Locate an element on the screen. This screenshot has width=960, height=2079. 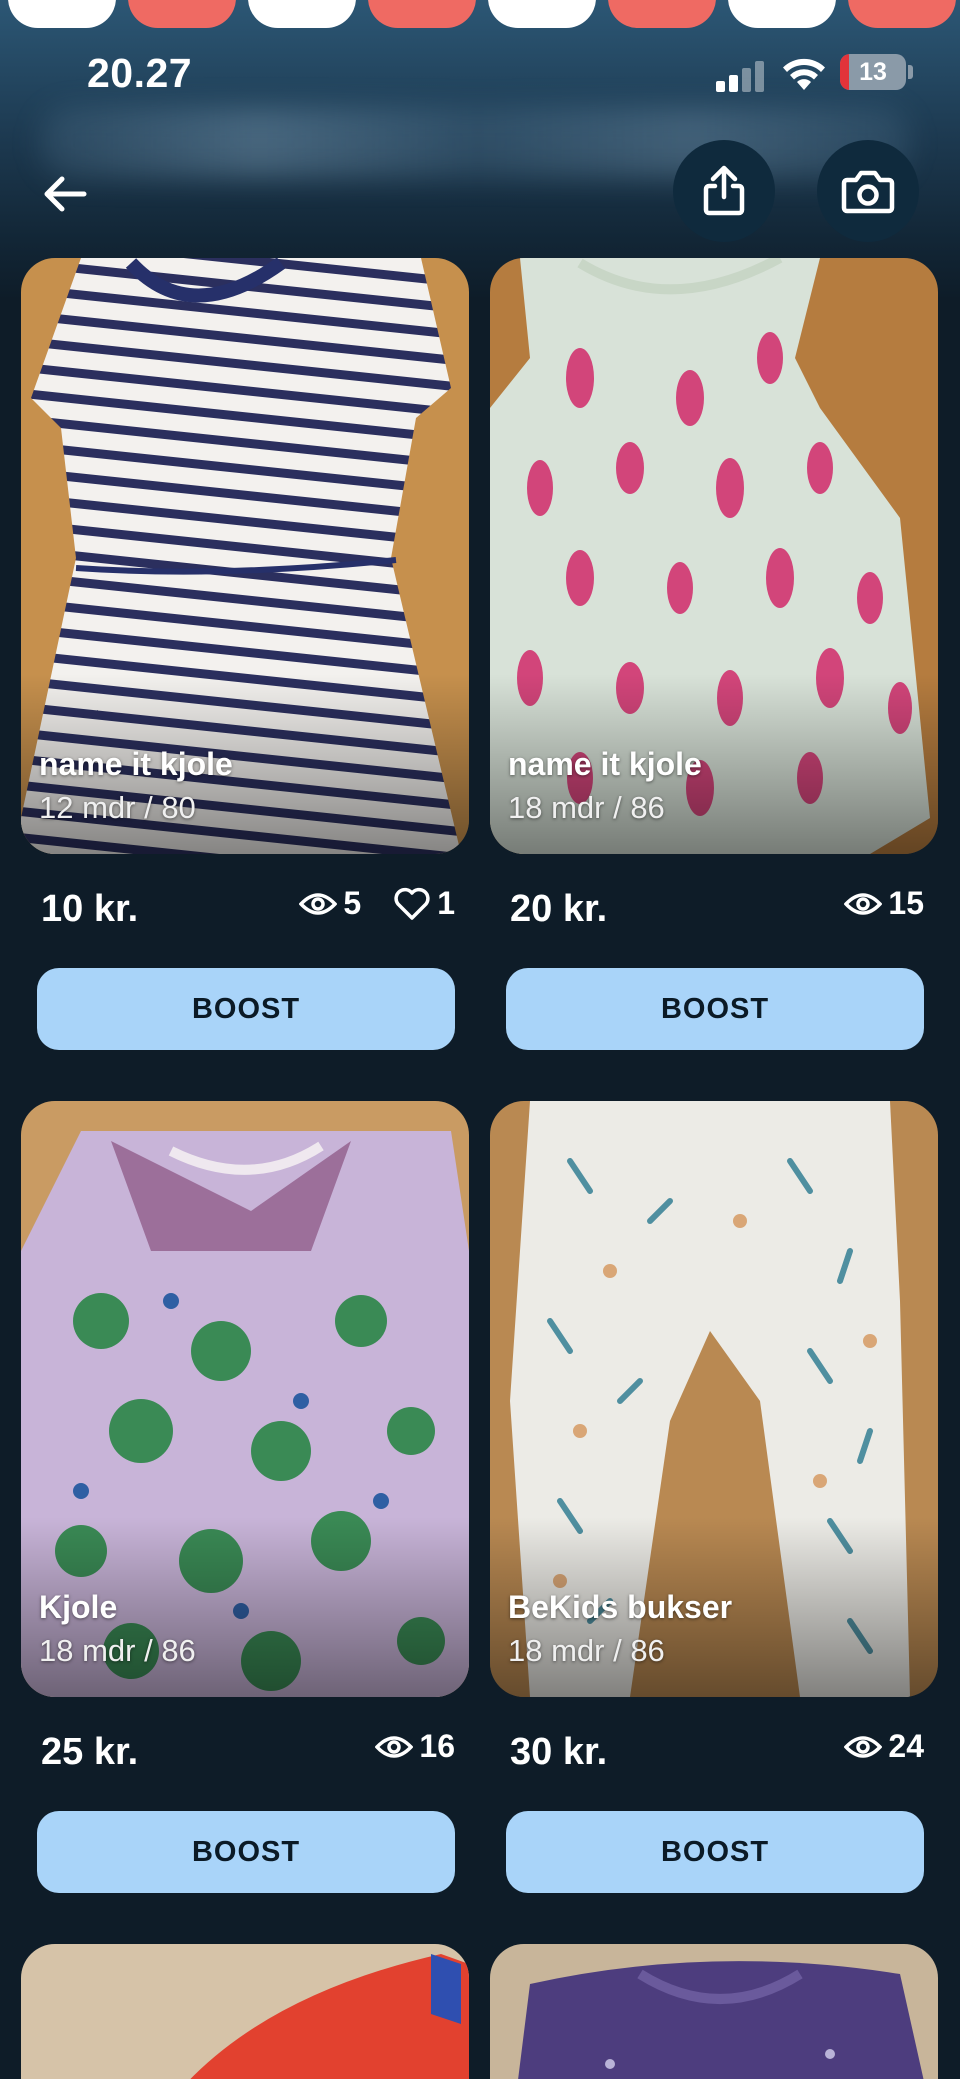
listing-stats: 15 is located at coordinates (884, 903).